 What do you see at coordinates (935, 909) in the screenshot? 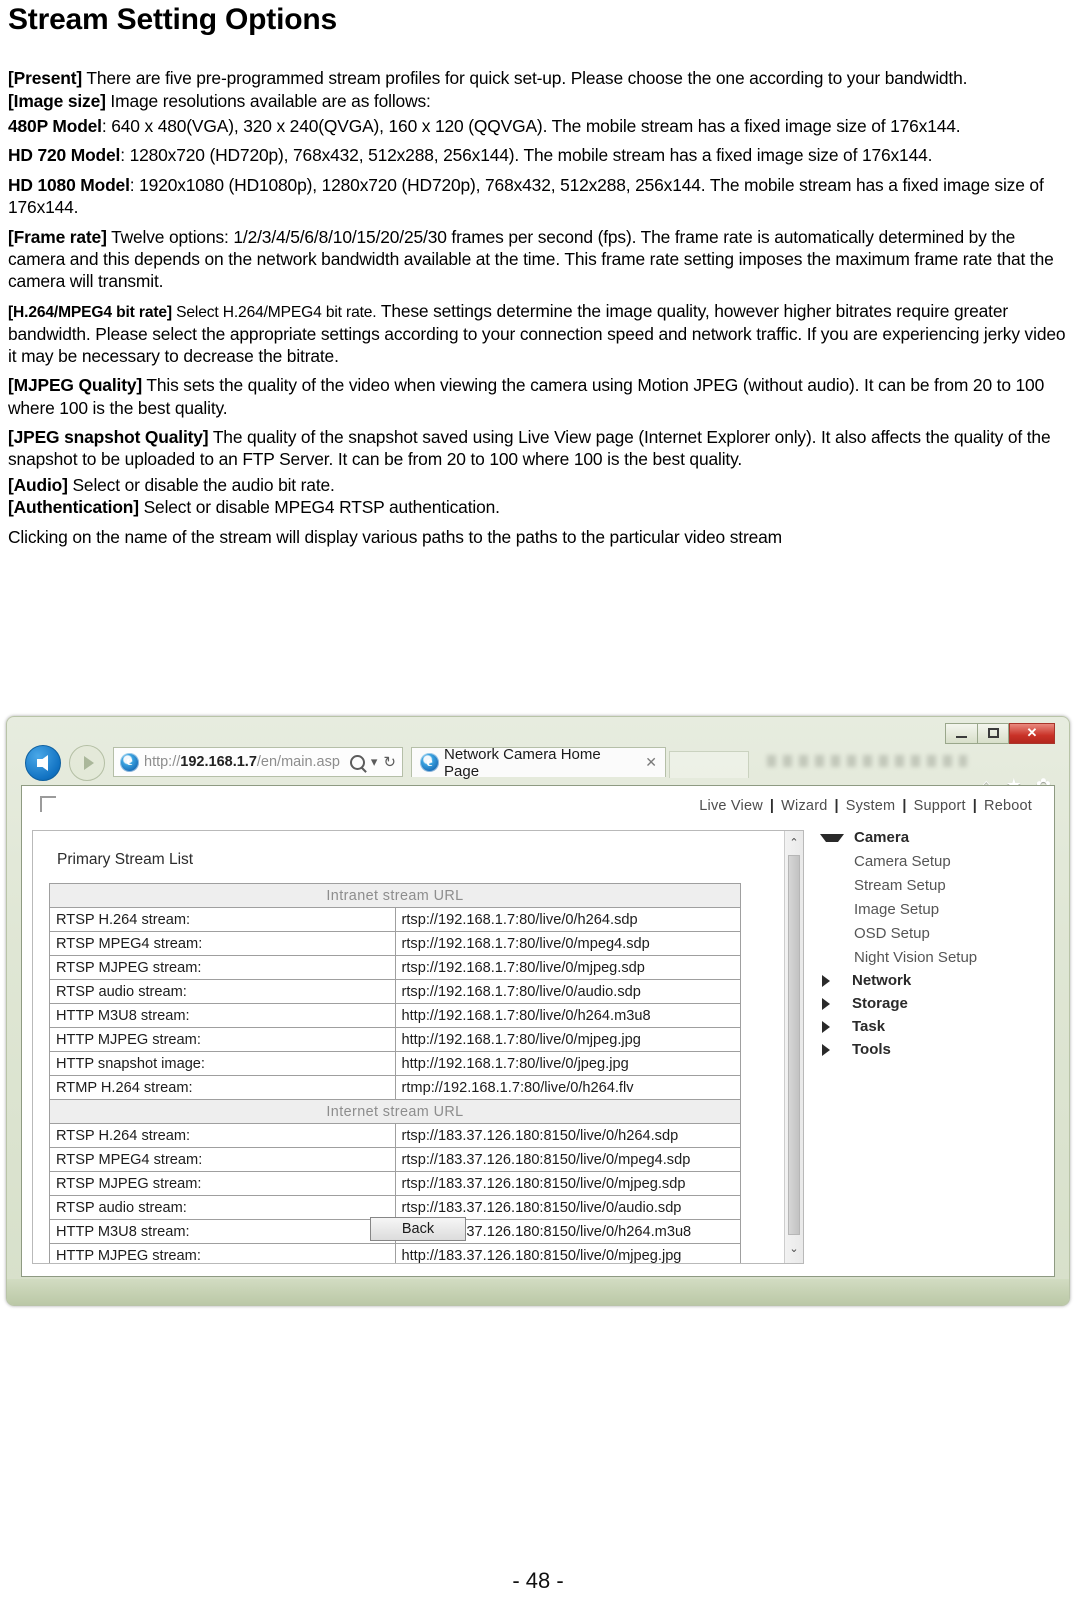
I see `sidebar-item-image-setup: Image Setup` at bounding box center [935, 909].